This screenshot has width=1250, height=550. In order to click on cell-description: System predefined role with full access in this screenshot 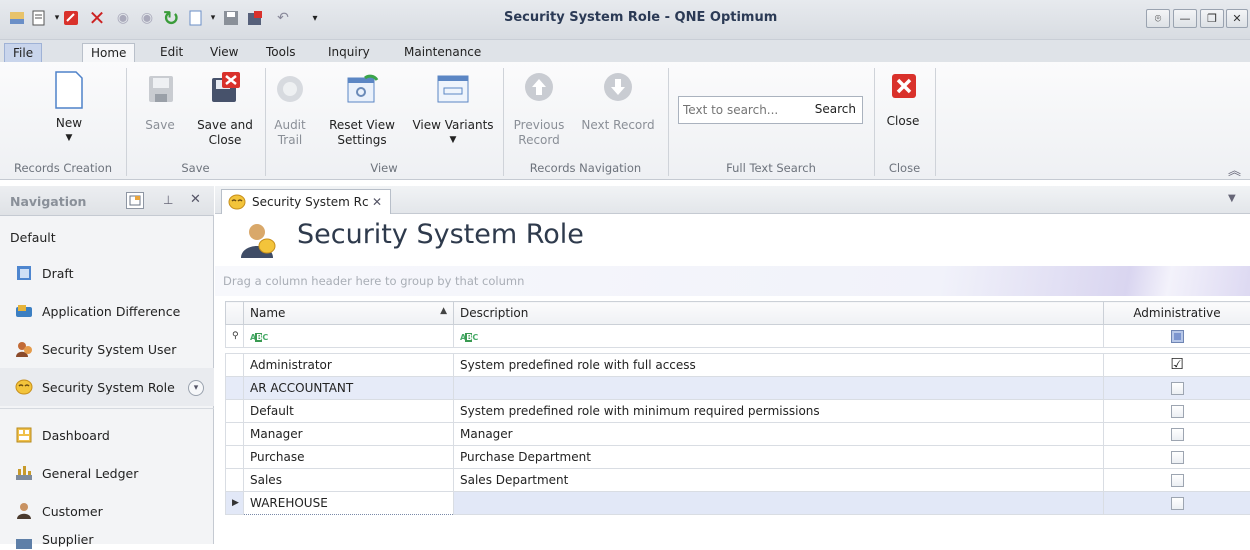, I will do `click(779, 365)`.